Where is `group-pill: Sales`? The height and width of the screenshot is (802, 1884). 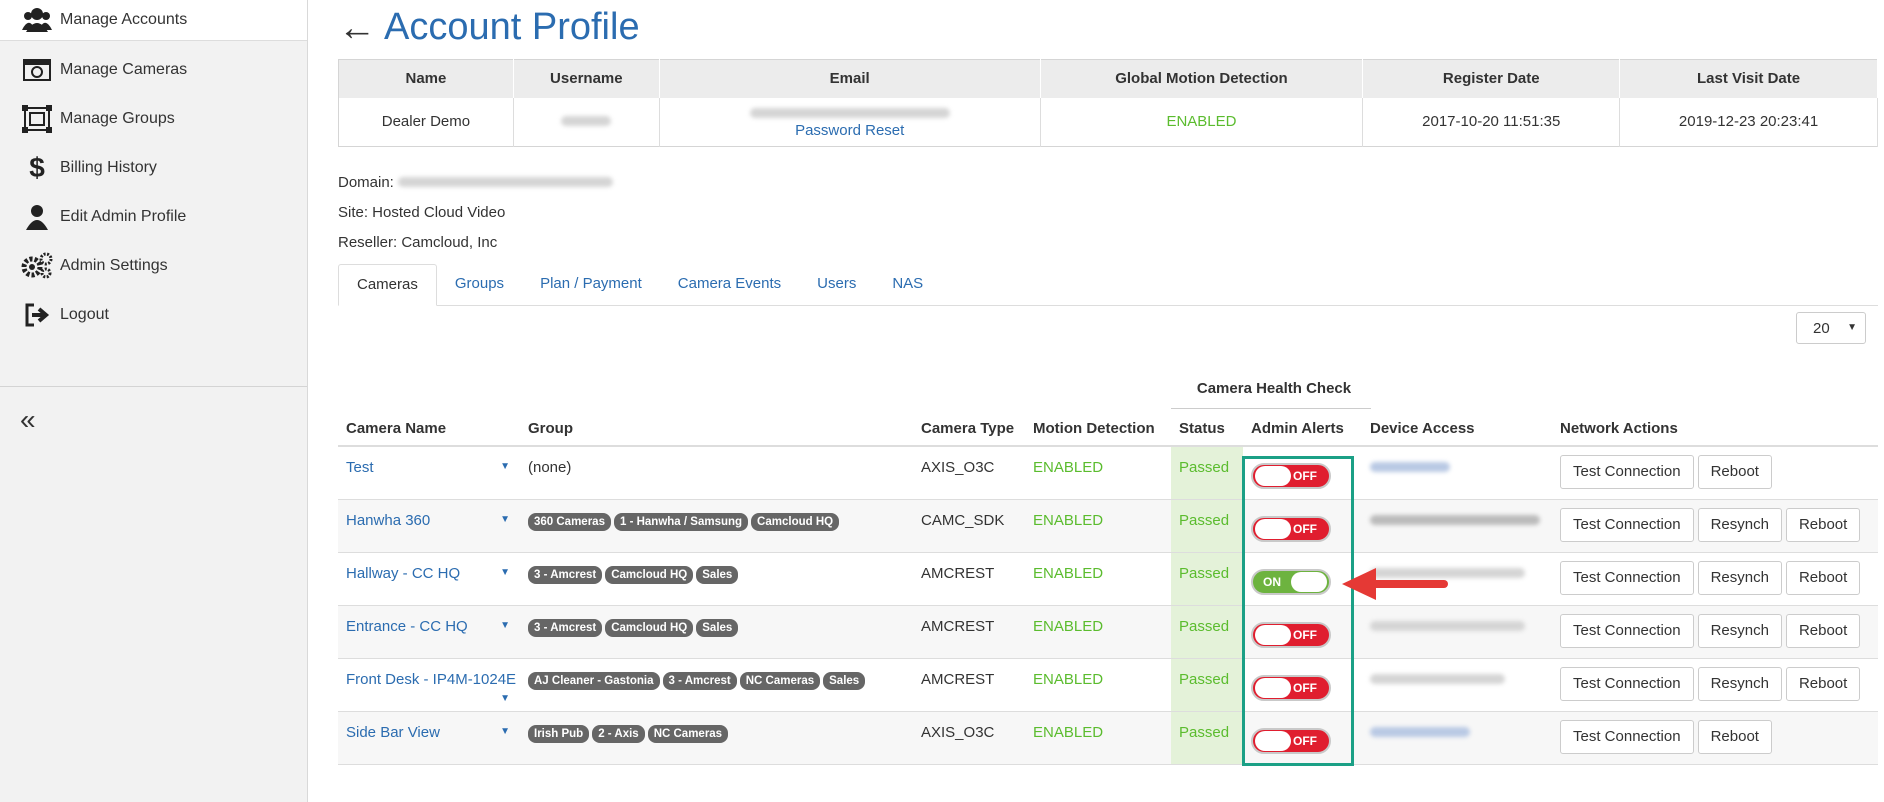
group-pill: Sales is located at coordinates (844, 680).